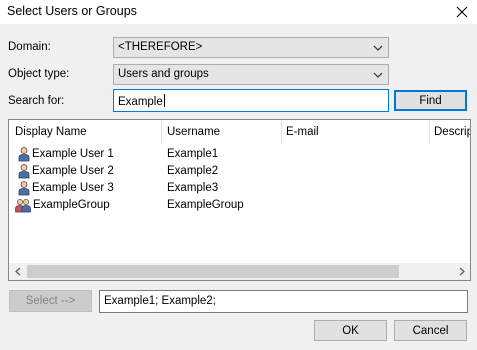  What do you see at coordinates (239, 188) in the screenshot?
I see `list-item: Example User 3 Example3` at bounding box center [239, 188].